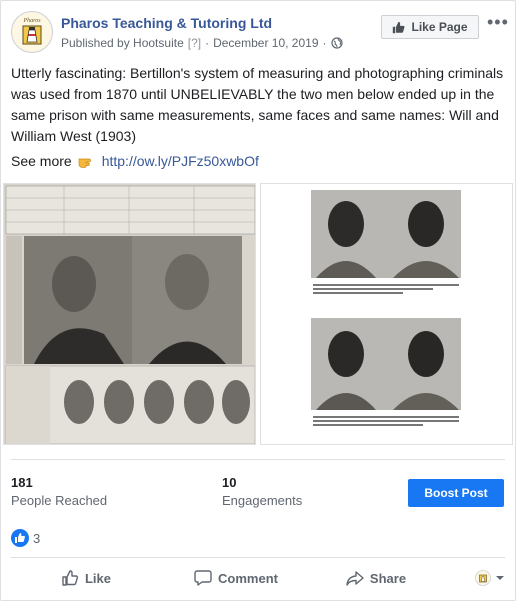  What do you see at coordinates (258, 557) in the screenshot?
I see `actions-divider` at bounding box center [258, 557].